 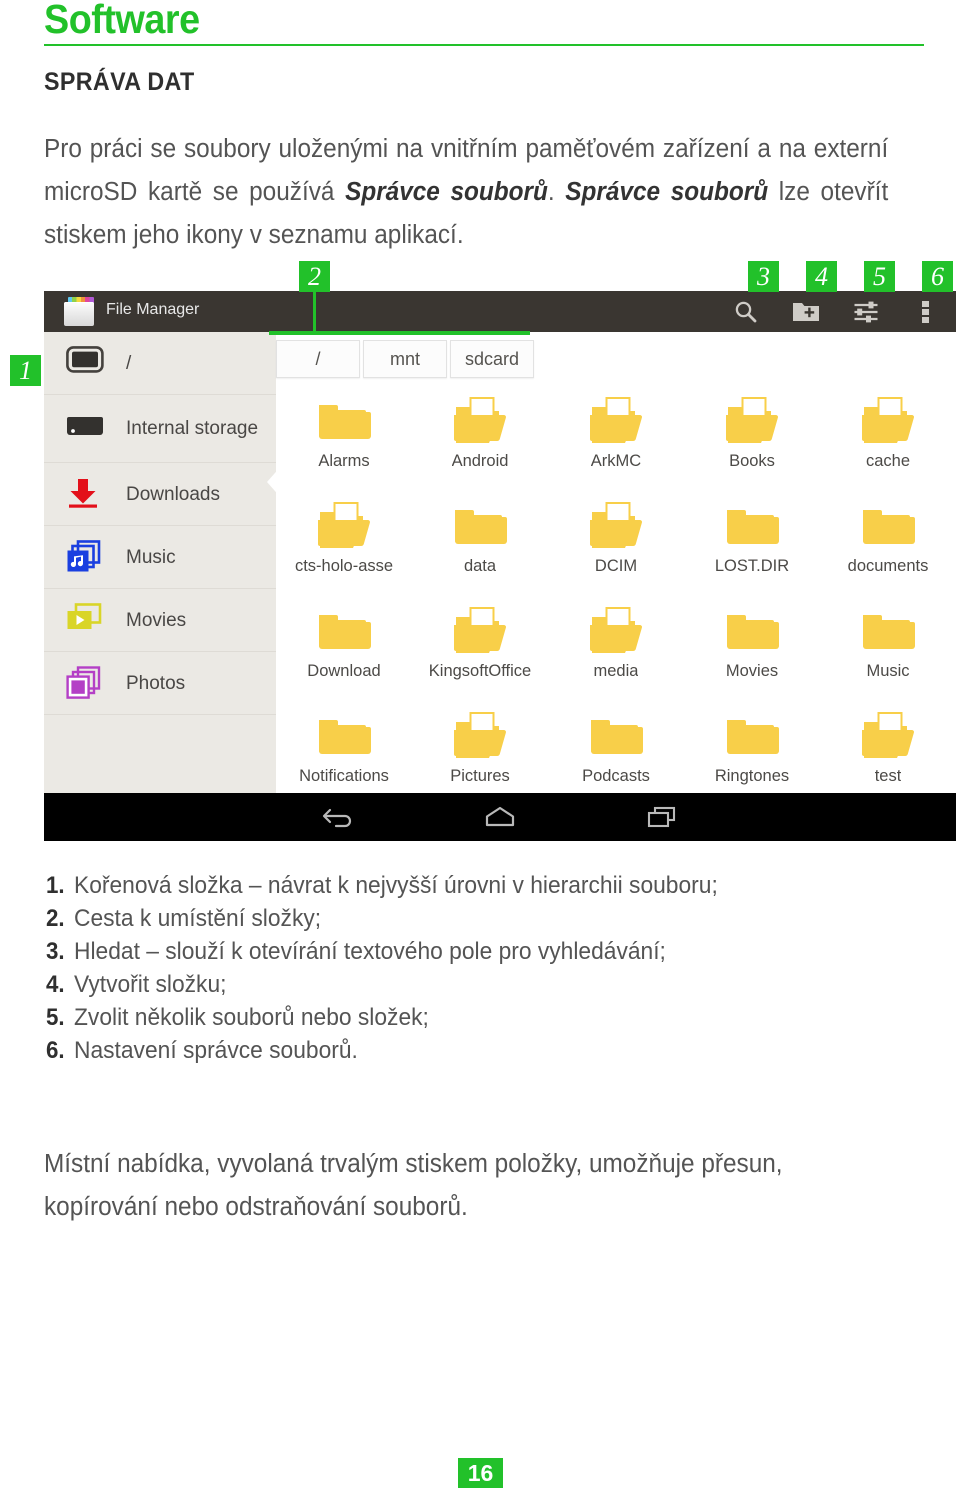 I want to click on nav-recents-button, so click(x=662, y=817).